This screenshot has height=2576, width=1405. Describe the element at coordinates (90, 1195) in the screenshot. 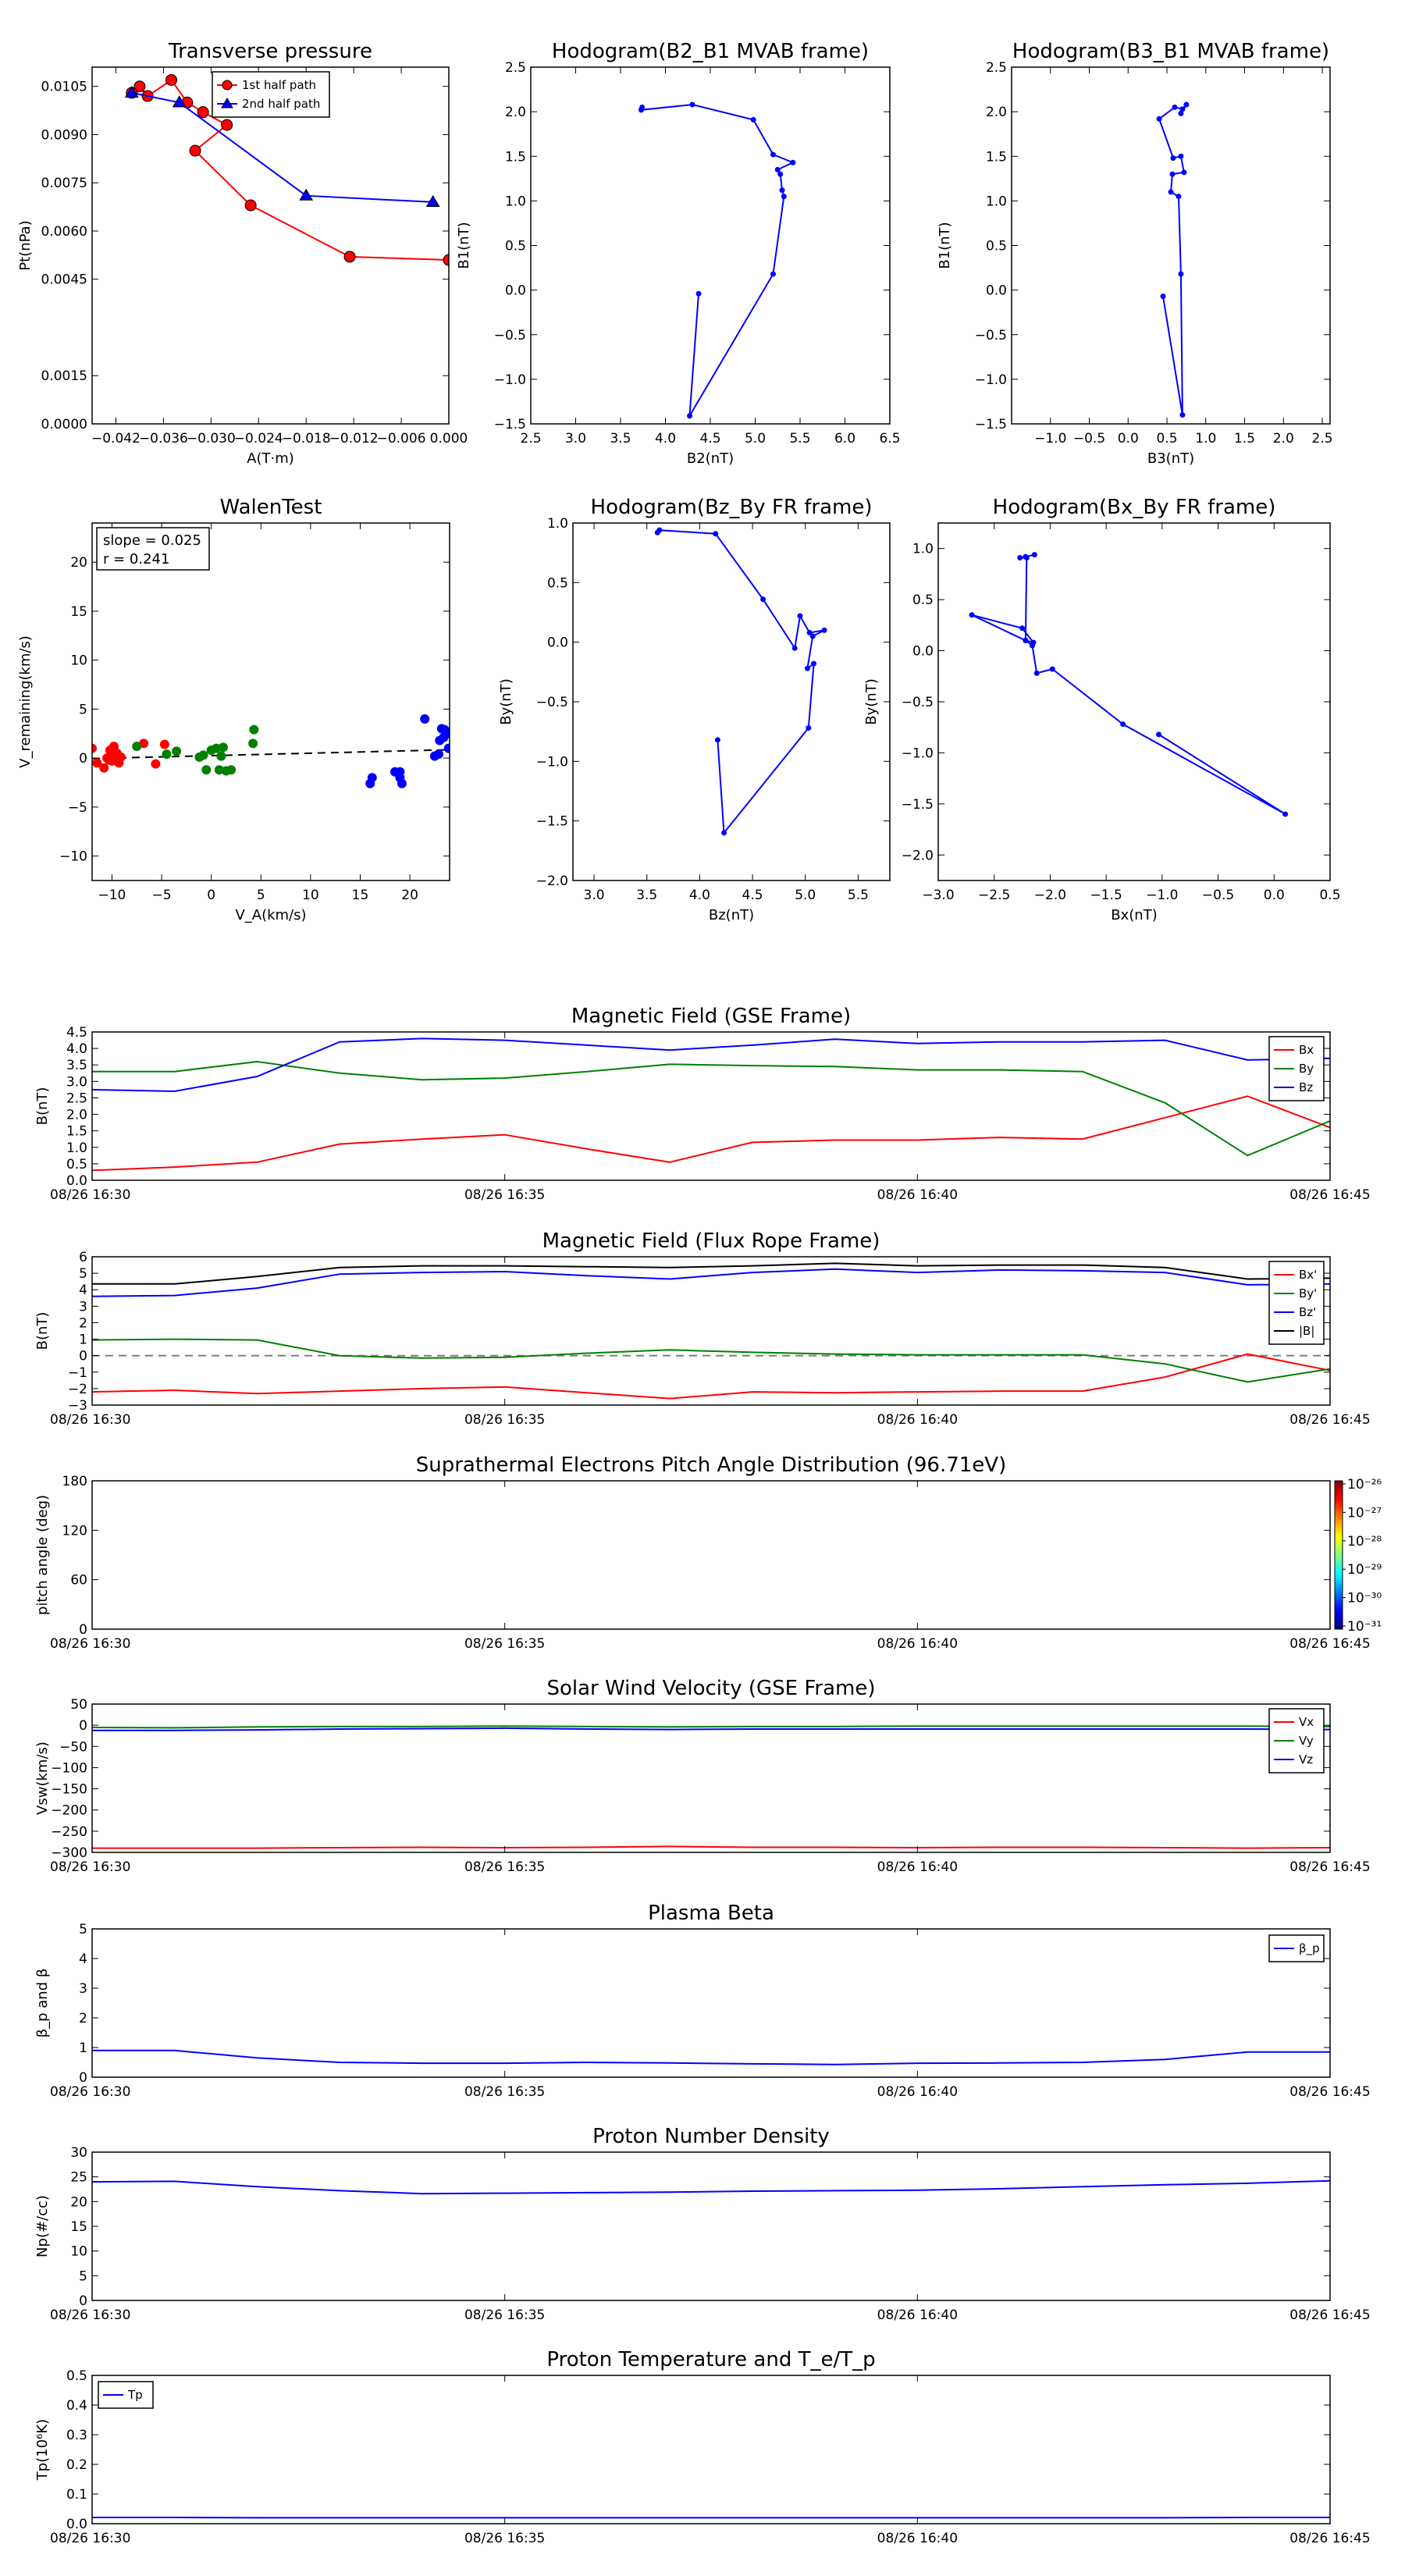

I see `x-tick-label: 08/26 16:30` at that location.